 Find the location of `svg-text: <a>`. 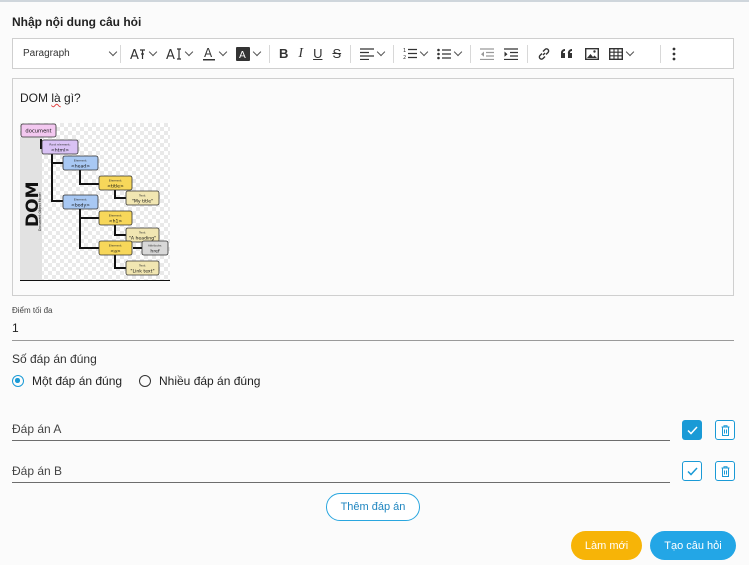

svg-text: <a> is located at coordinates (115, 252).